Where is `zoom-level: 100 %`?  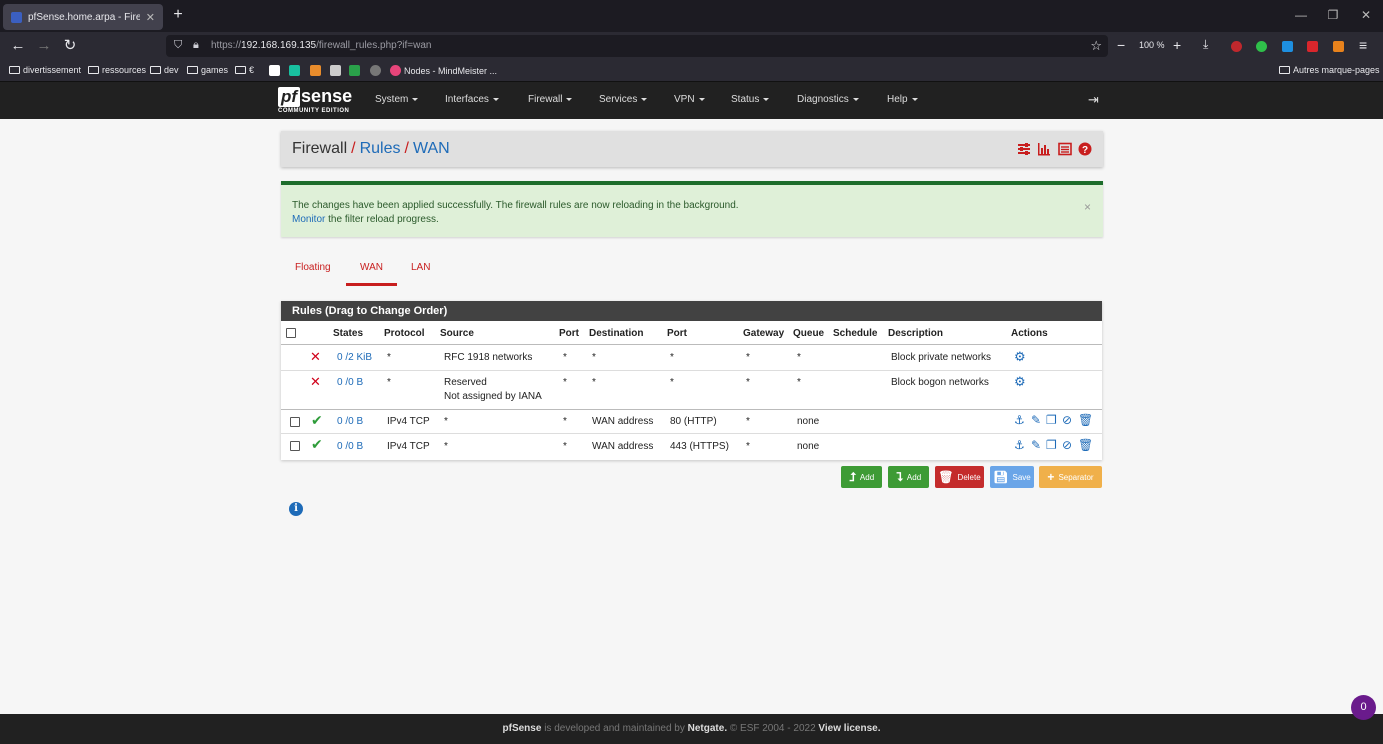
zoom-level: 100 % is located at coordinates (1152, 45).